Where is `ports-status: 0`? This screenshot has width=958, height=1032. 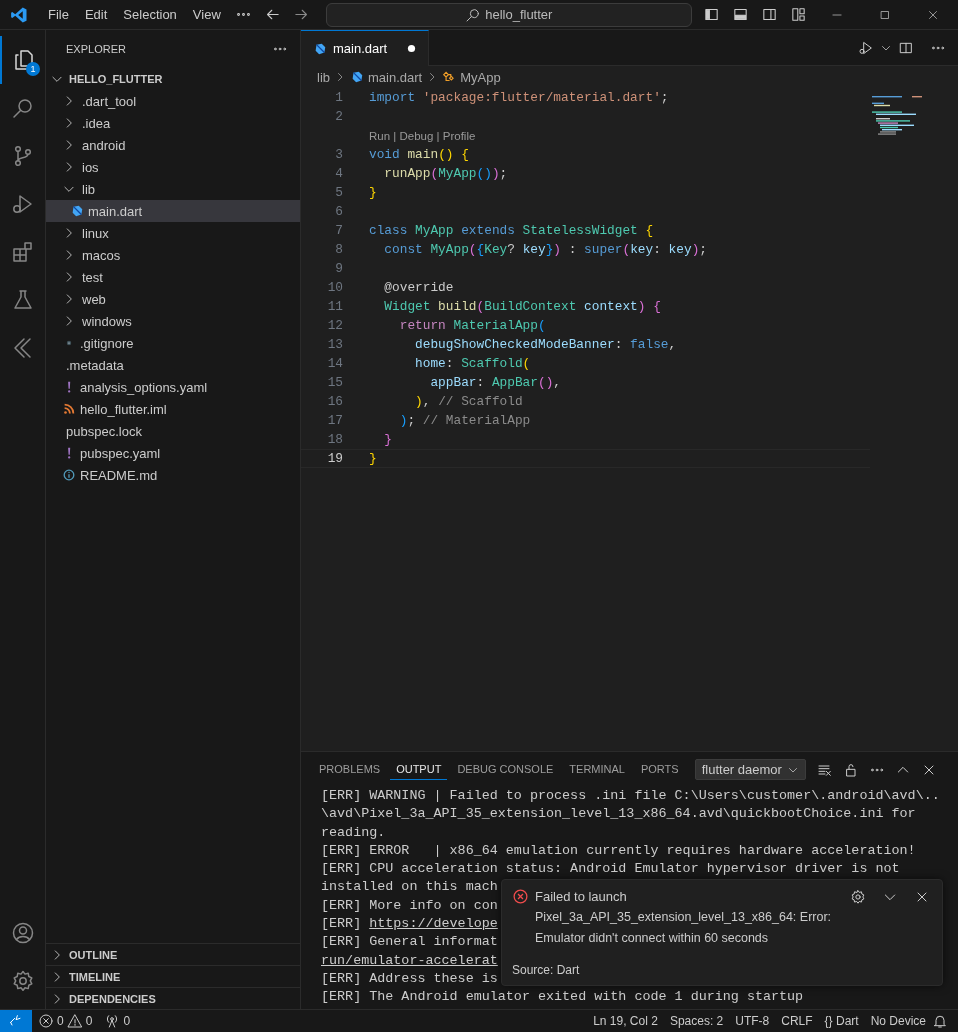
ports-status: 0 is located at coordinates (117, 1021).